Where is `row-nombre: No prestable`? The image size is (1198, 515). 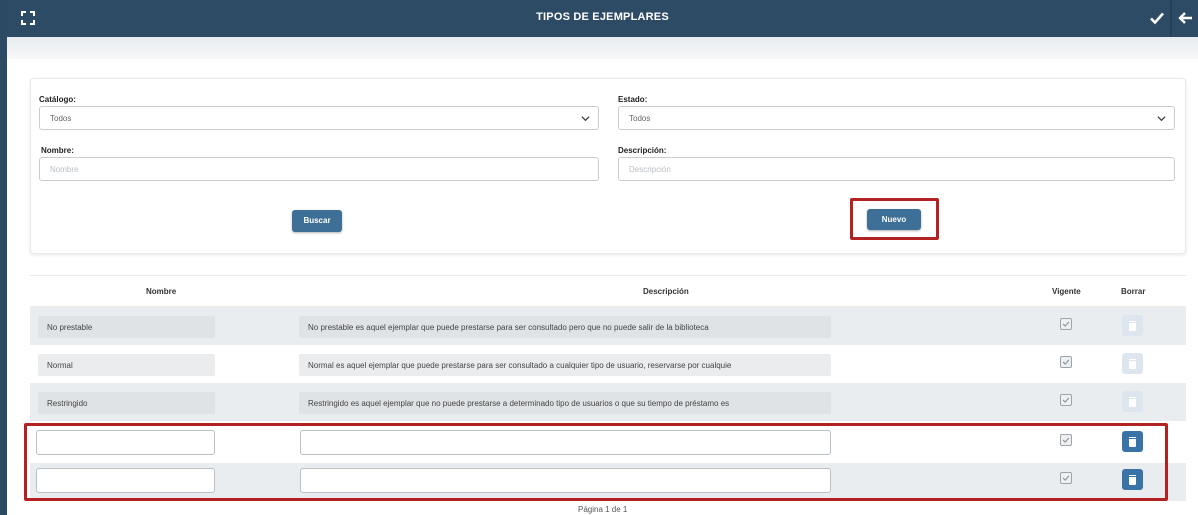
row-nombre: No prestable is located at coordinates (126, 327).